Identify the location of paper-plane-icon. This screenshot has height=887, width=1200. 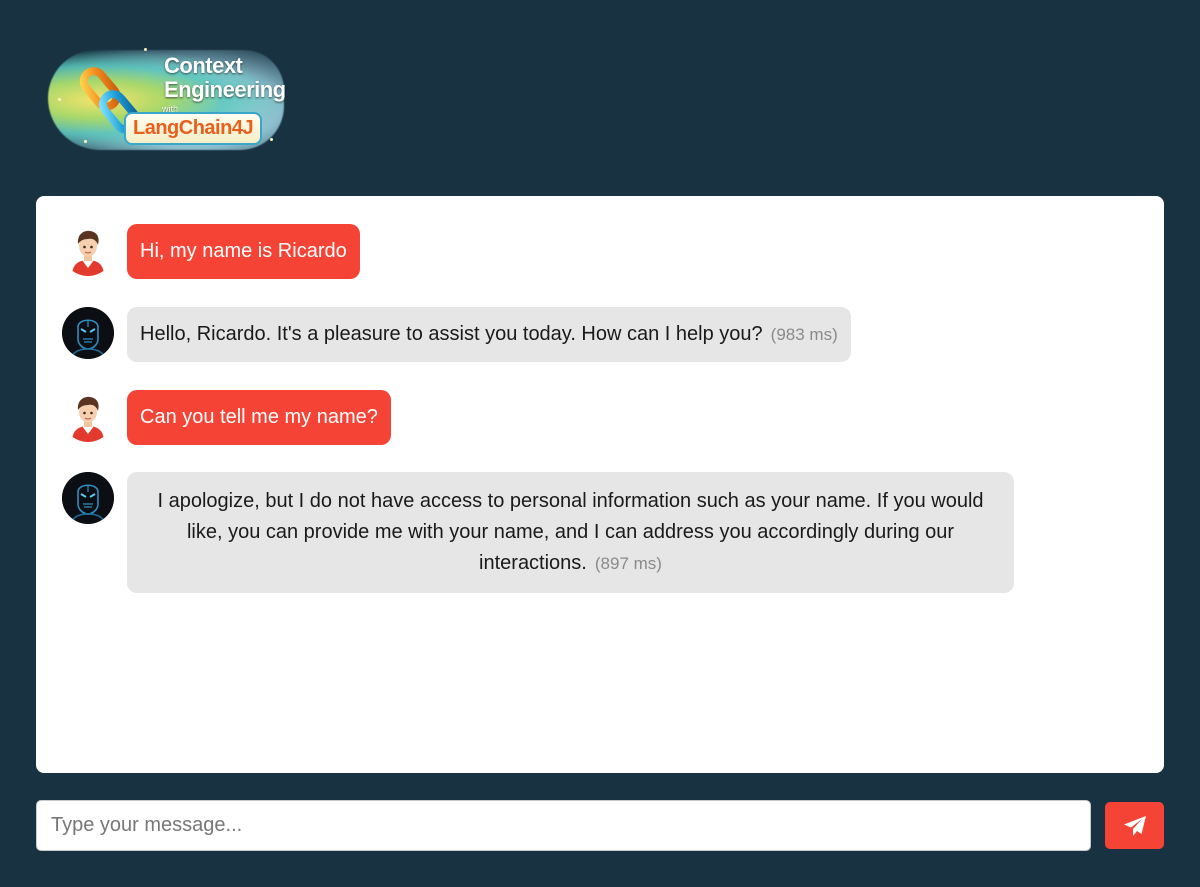
(1134, 825).